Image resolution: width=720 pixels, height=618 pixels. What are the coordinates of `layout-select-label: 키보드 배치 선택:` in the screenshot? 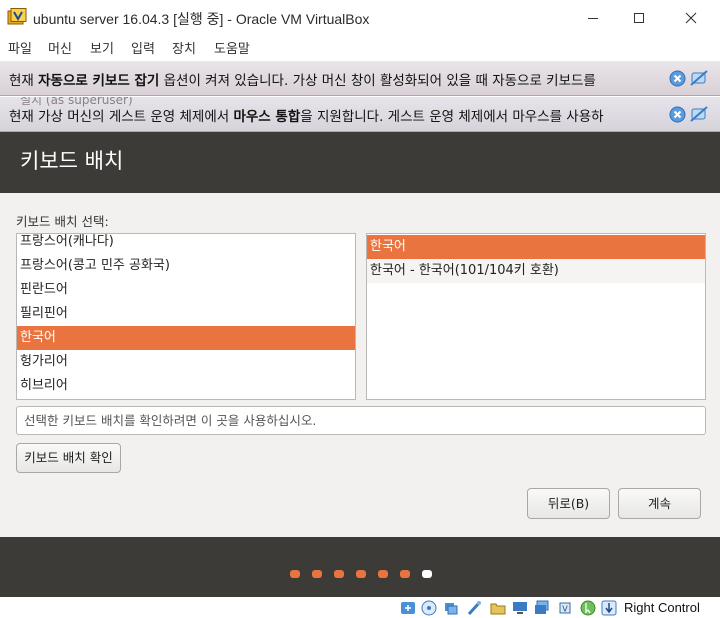 It's located at (62, 221).